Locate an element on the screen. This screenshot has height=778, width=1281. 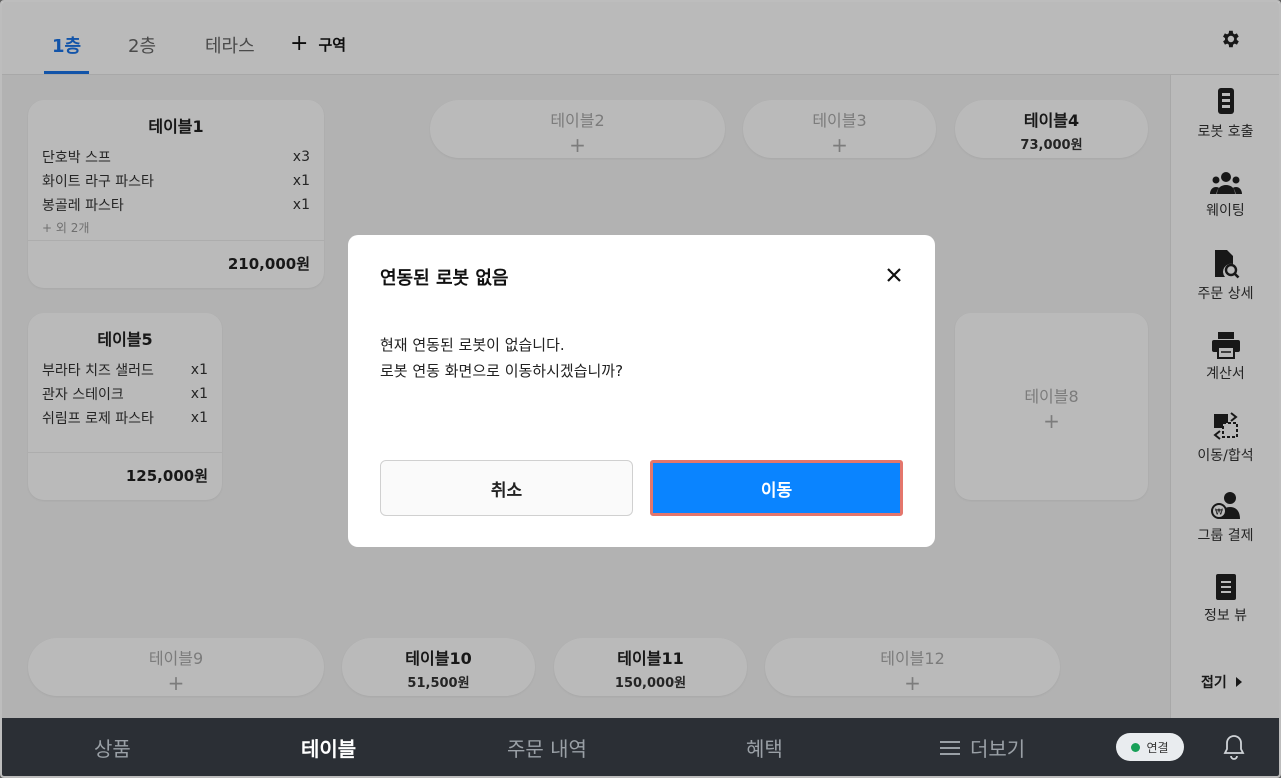
nav-order-history: 주문 내역 is located at coordinates (547, 747).